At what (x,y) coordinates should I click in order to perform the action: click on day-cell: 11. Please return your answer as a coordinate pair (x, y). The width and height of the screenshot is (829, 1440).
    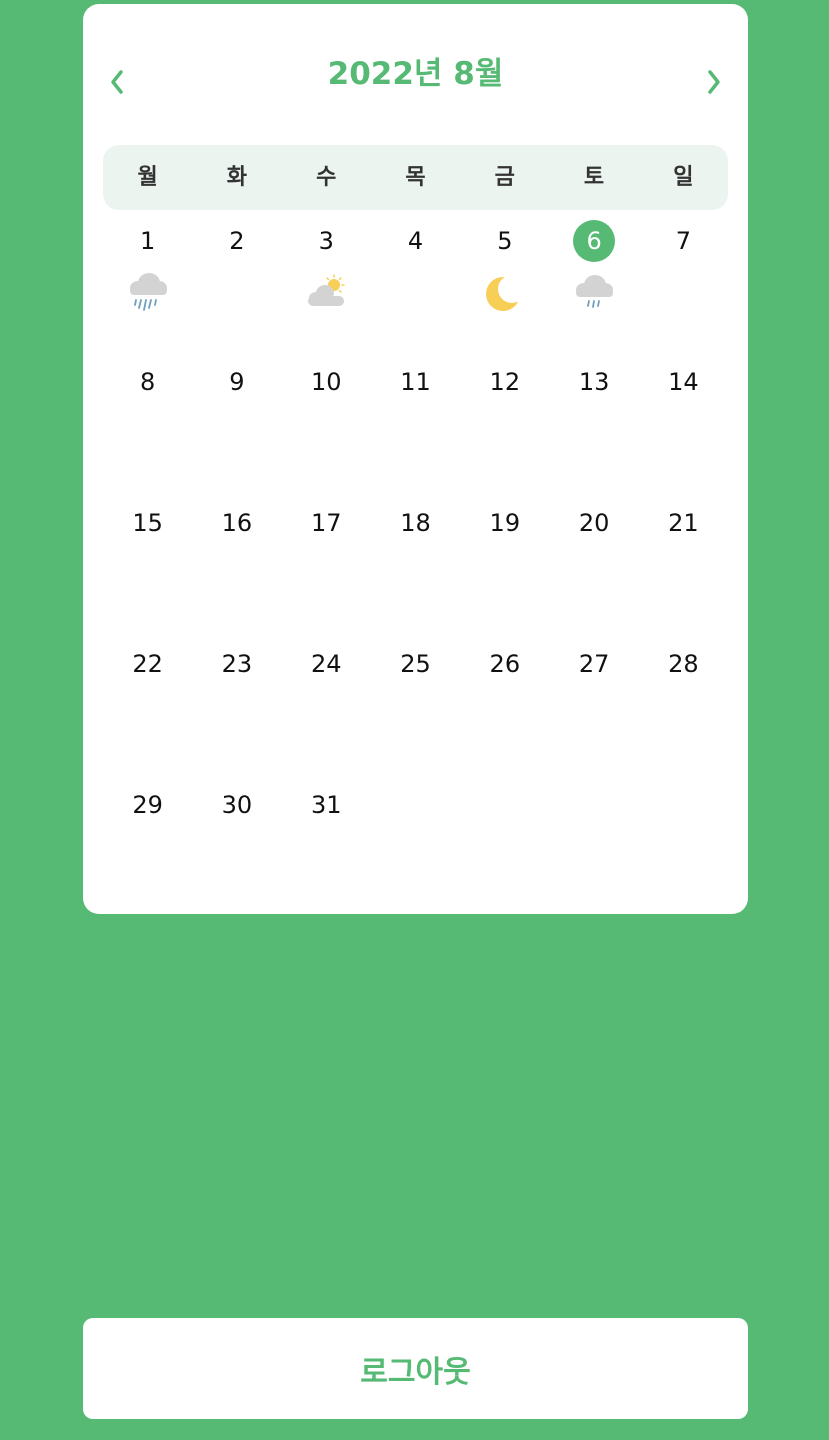
    Looking at the image, I should click on (415, 429).